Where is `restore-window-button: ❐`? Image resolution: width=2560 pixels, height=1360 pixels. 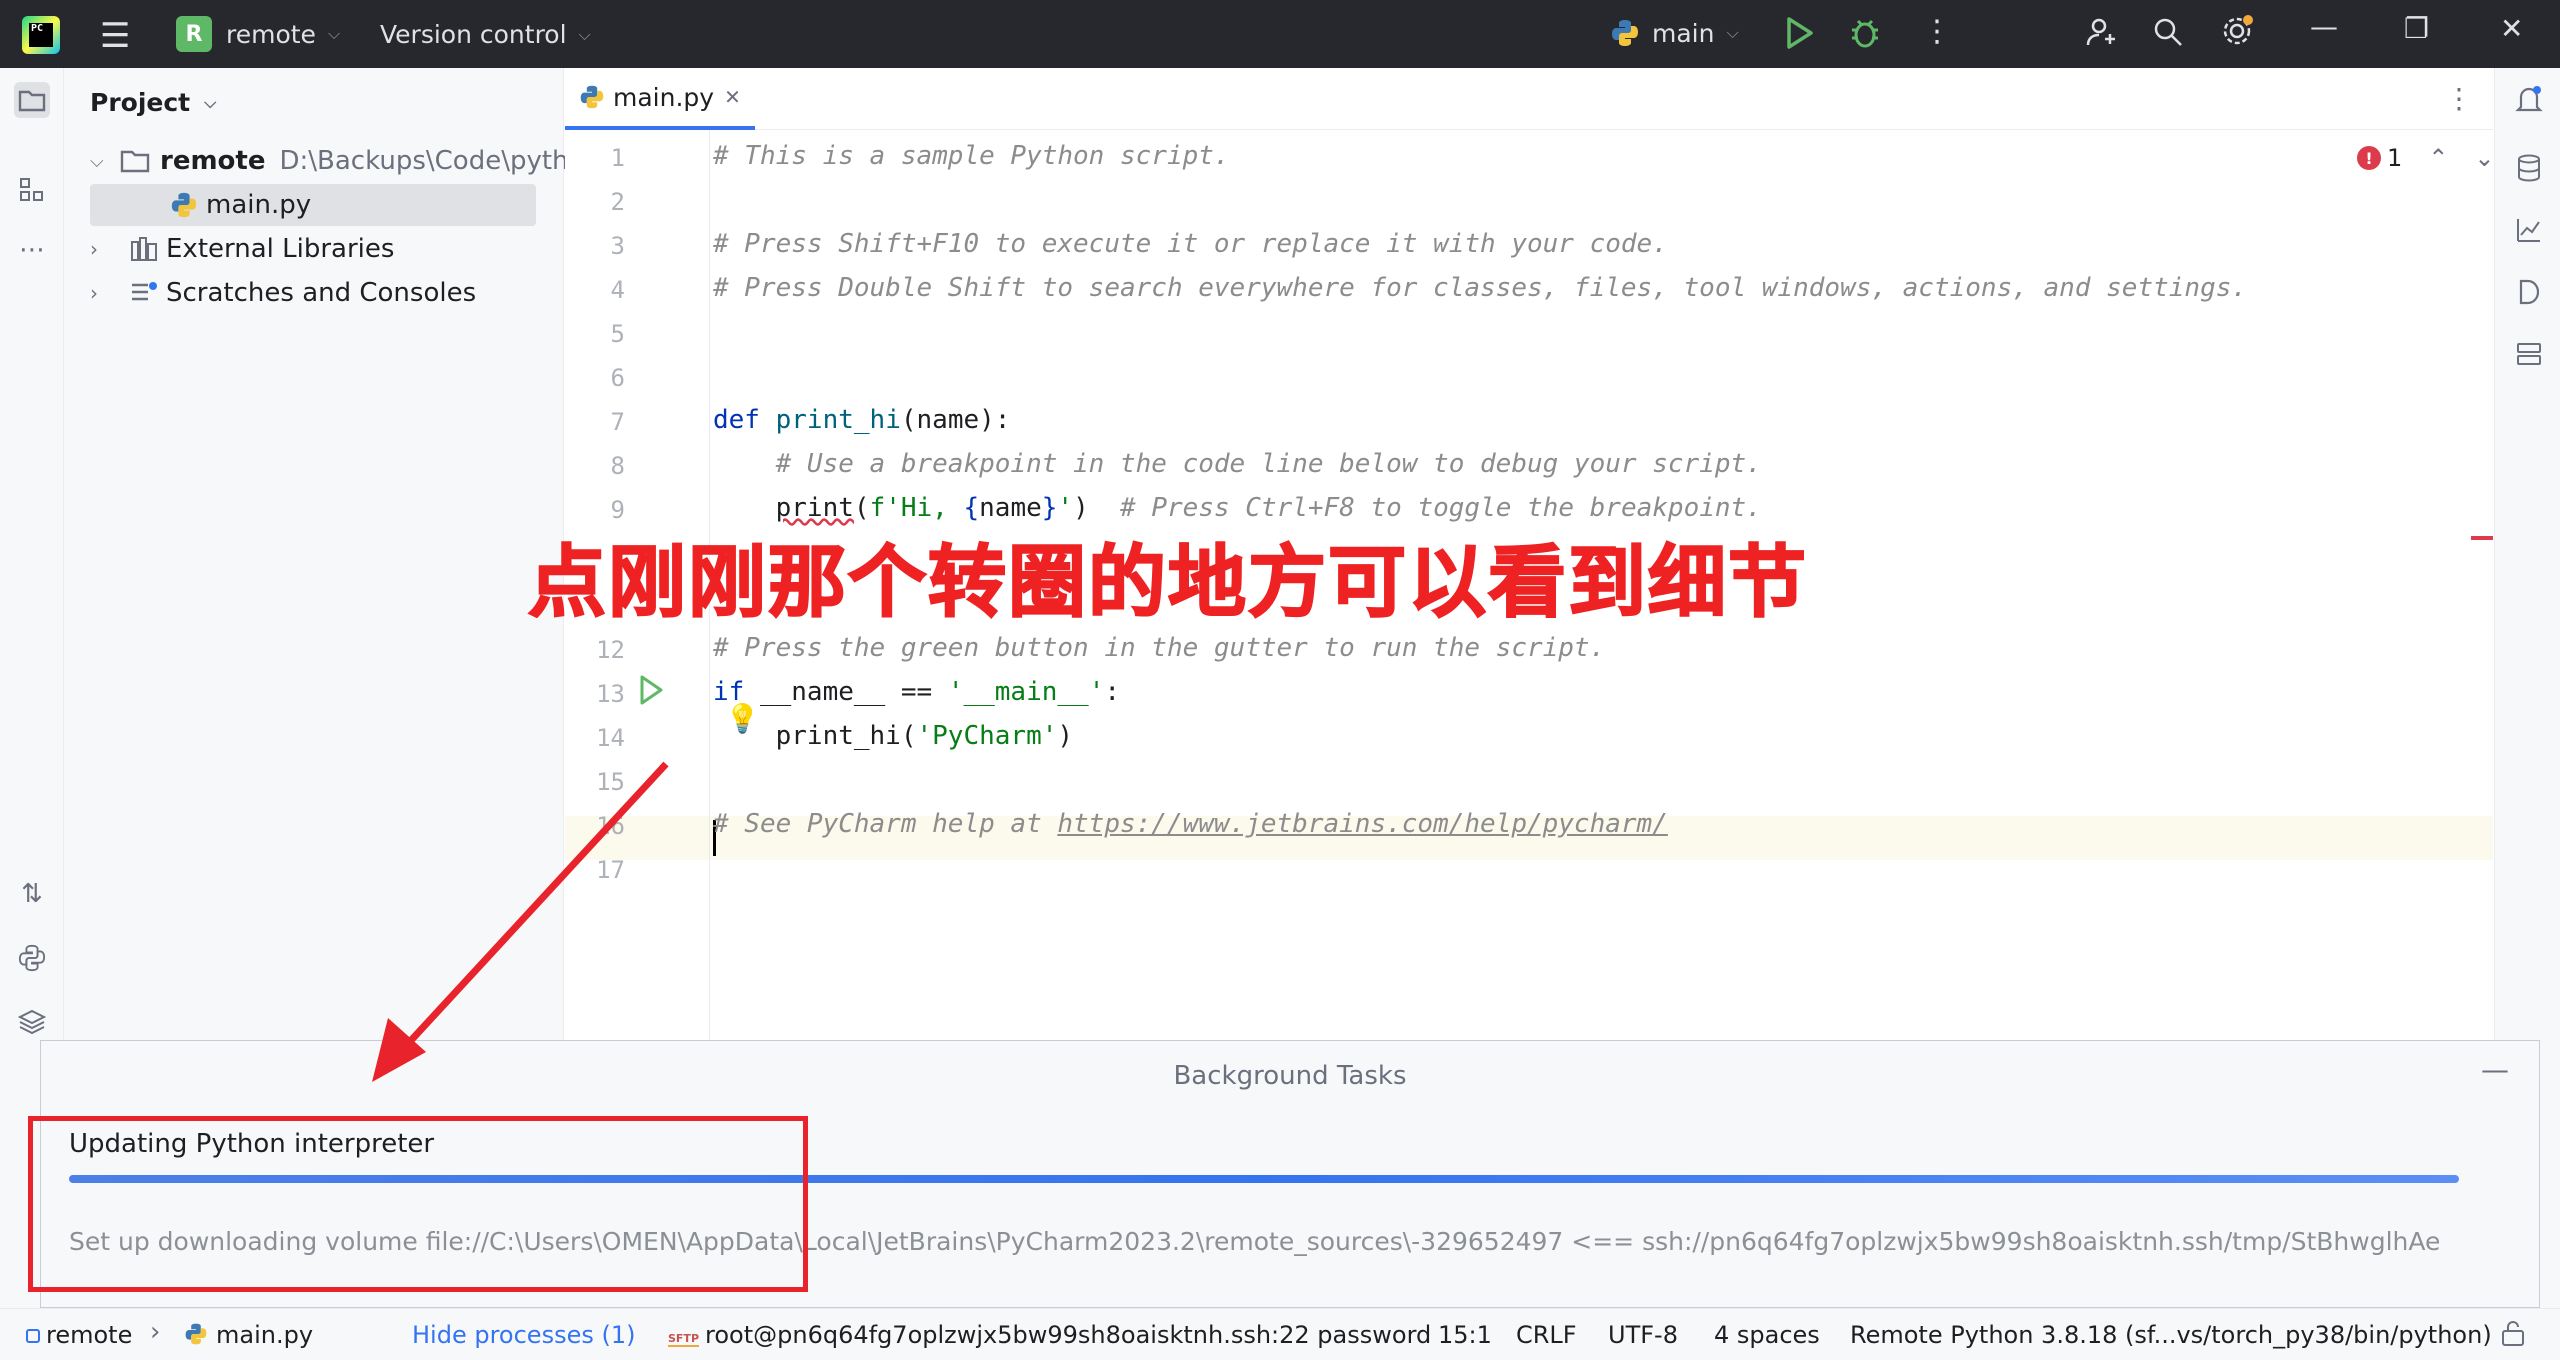
restore-window-button: ❐ is located at coordinates (2416, 28).